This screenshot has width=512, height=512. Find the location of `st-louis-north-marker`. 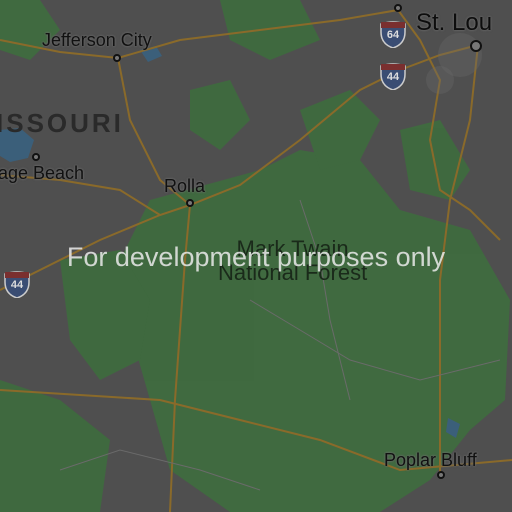

st-louis-north-marker is located at coordinates (398, 8).